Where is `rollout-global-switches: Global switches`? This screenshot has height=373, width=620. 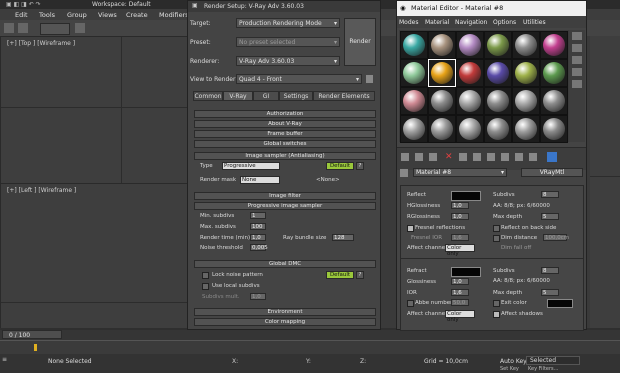
rollout-global-switches: Global switches is located at coordinates (285, 144).